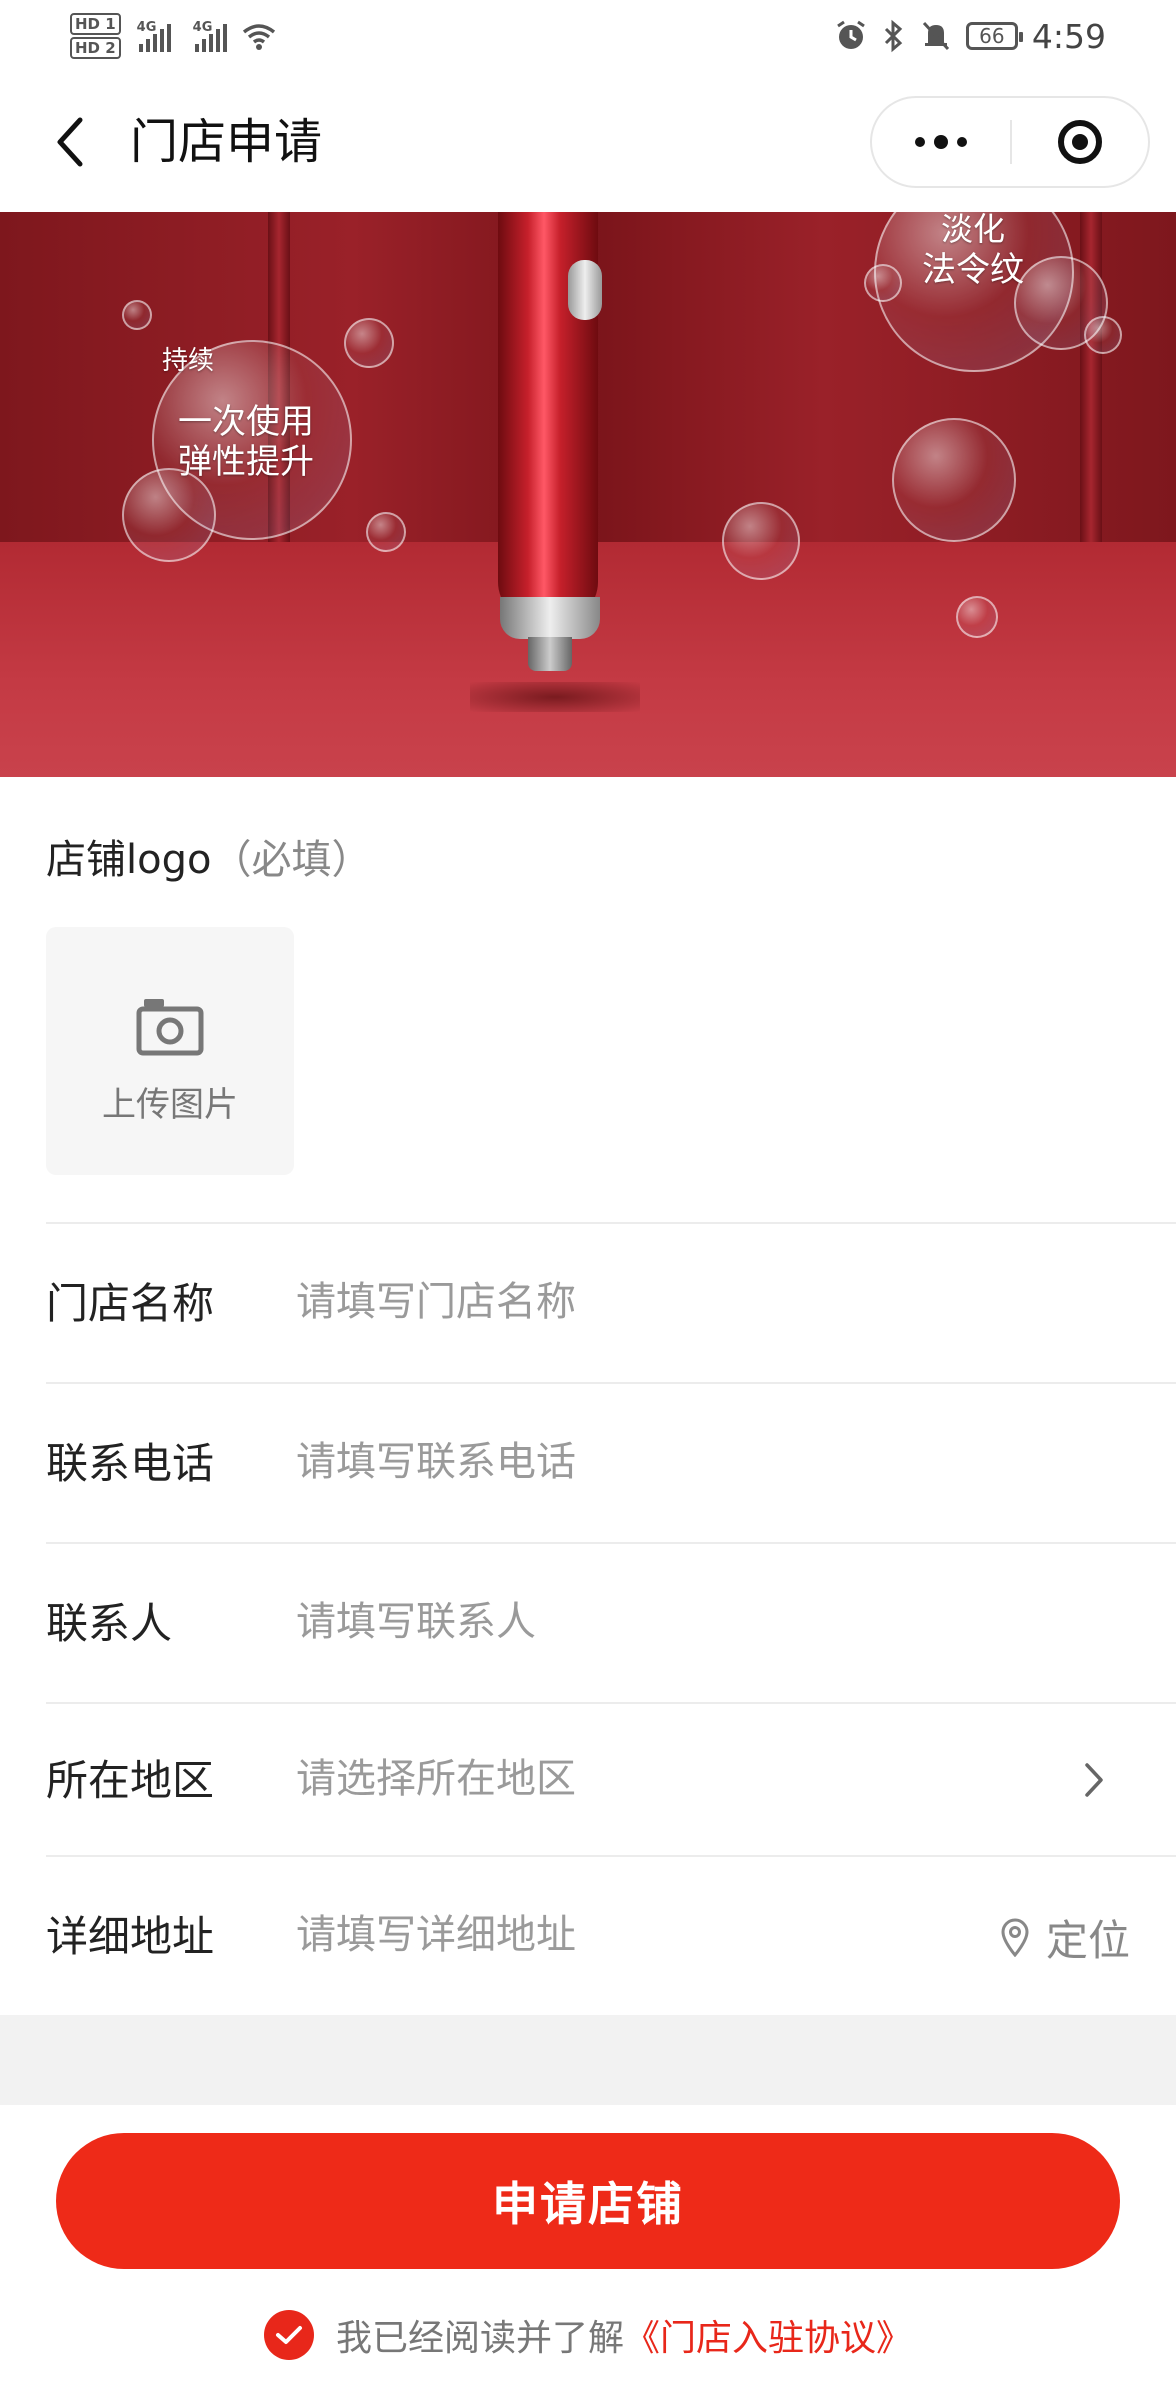 This screenshot has width=1176, height=2400. What do you see at coordinates (1068, 36) in the screenshot?
I see `status-time: 4:59` at bounding box center [1068, 36].